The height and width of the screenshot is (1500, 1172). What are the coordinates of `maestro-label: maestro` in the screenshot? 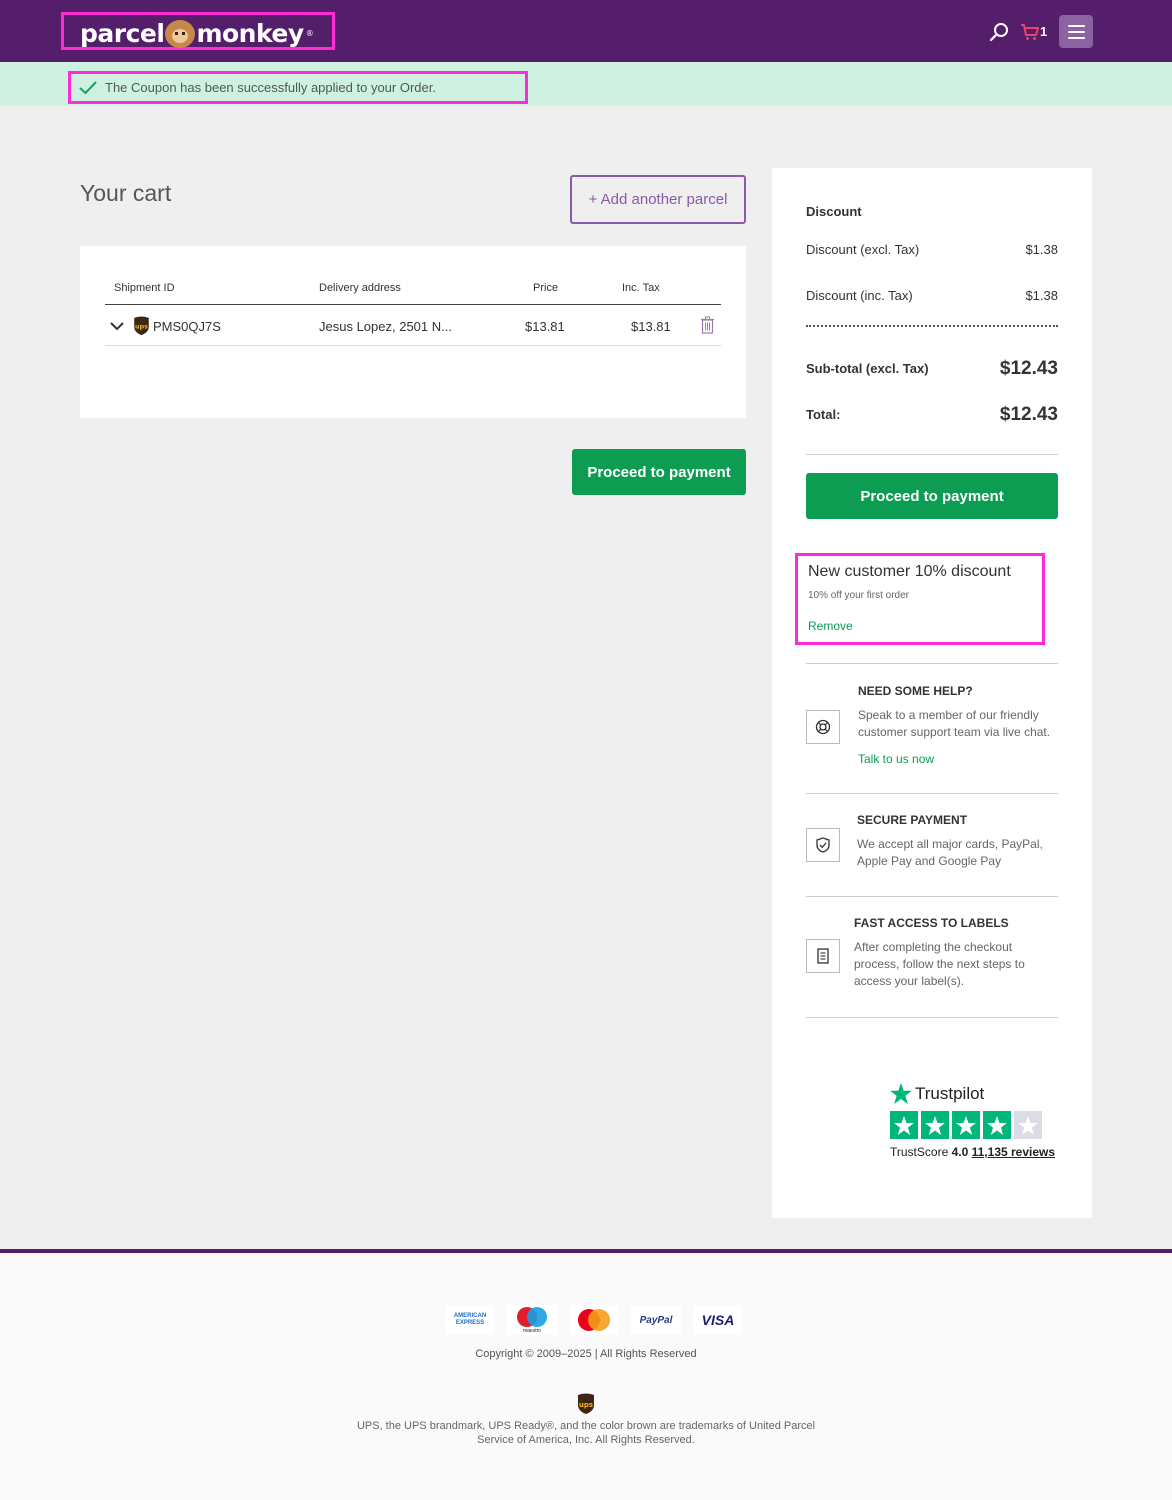 It's located at (532, 1331).